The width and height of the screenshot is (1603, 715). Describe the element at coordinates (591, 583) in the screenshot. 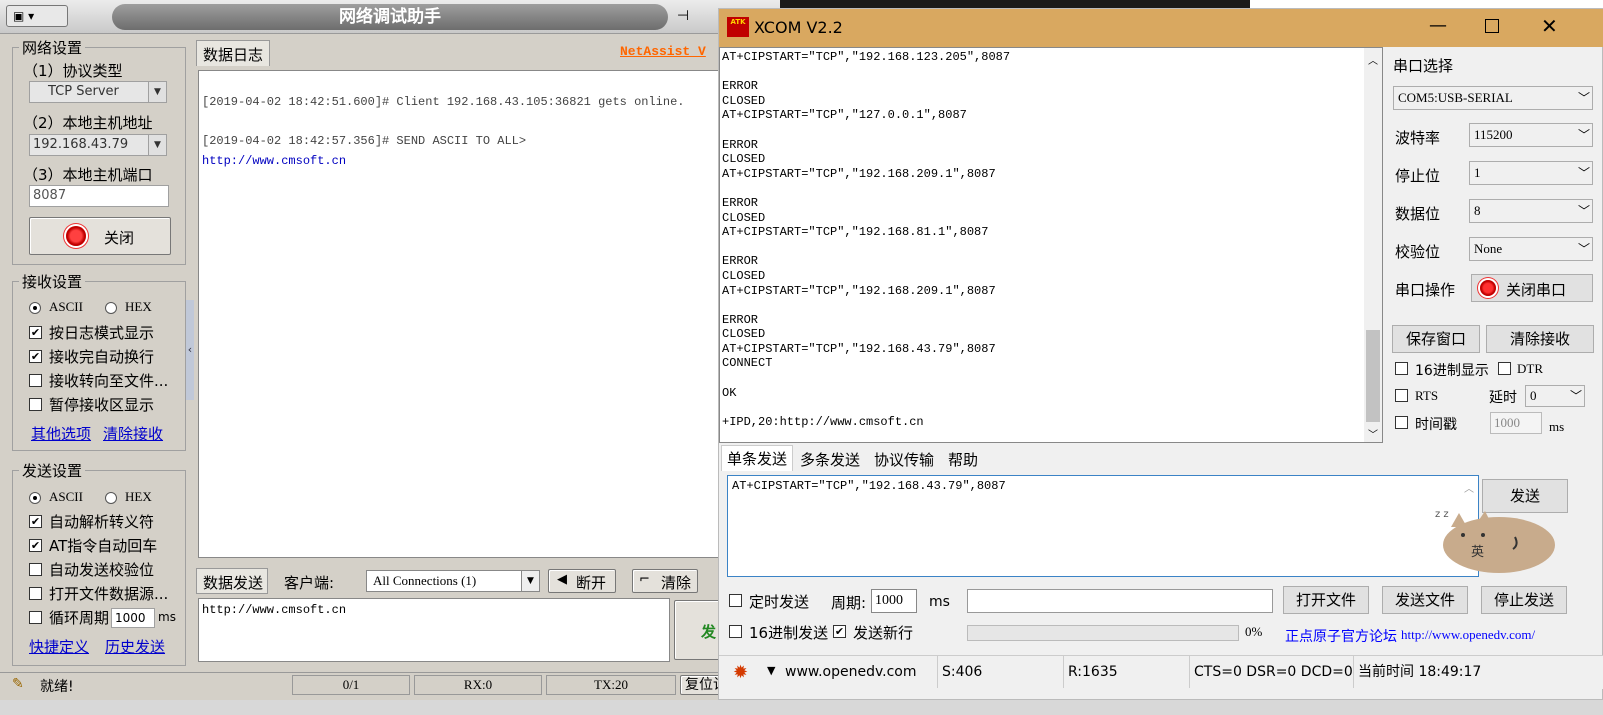

I see `disconnect-label: 断开` at that location.